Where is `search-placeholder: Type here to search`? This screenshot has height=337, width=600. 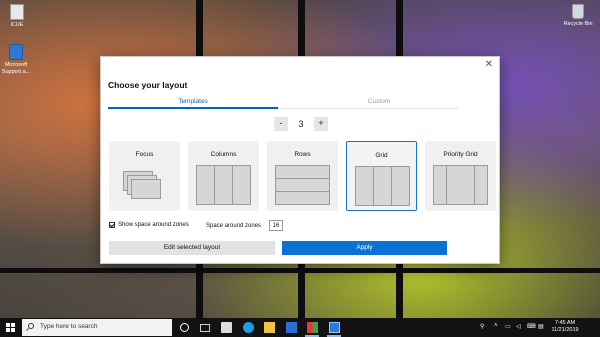
search-placeholder: Type here to search is located at coordinates (69, 326).